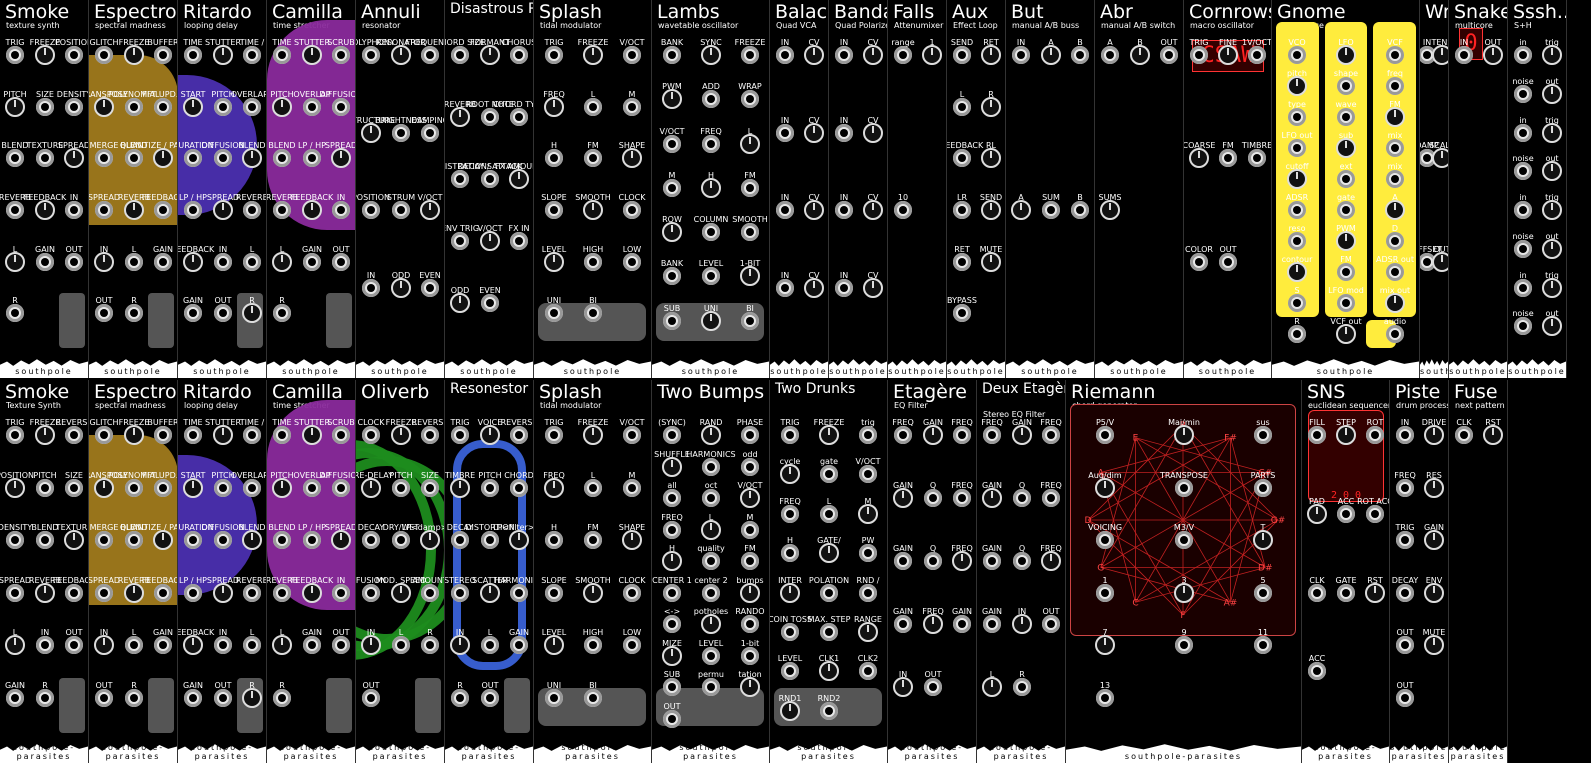  Describe the element at coordinates (282, 158) in the screenshot. I see `blend-jack` at that location.